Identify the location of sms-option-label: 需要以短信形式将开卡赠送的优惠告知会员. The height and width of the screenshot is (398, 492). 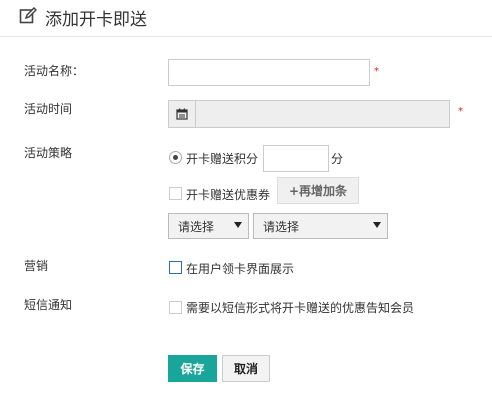
(300, 308).